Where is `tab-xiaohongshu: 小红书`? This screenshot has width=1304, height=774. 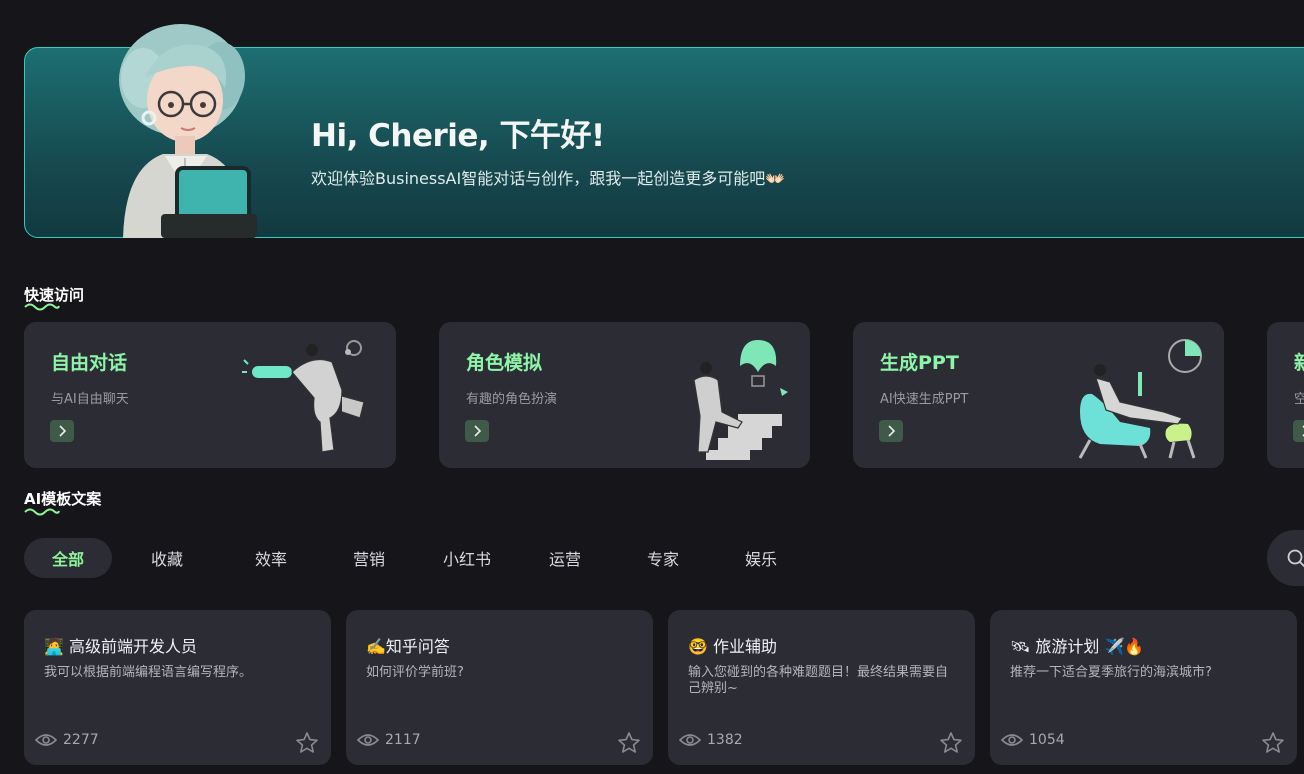
tab-xiaohongshu: 小红书 is located at coordinates (467, 558).